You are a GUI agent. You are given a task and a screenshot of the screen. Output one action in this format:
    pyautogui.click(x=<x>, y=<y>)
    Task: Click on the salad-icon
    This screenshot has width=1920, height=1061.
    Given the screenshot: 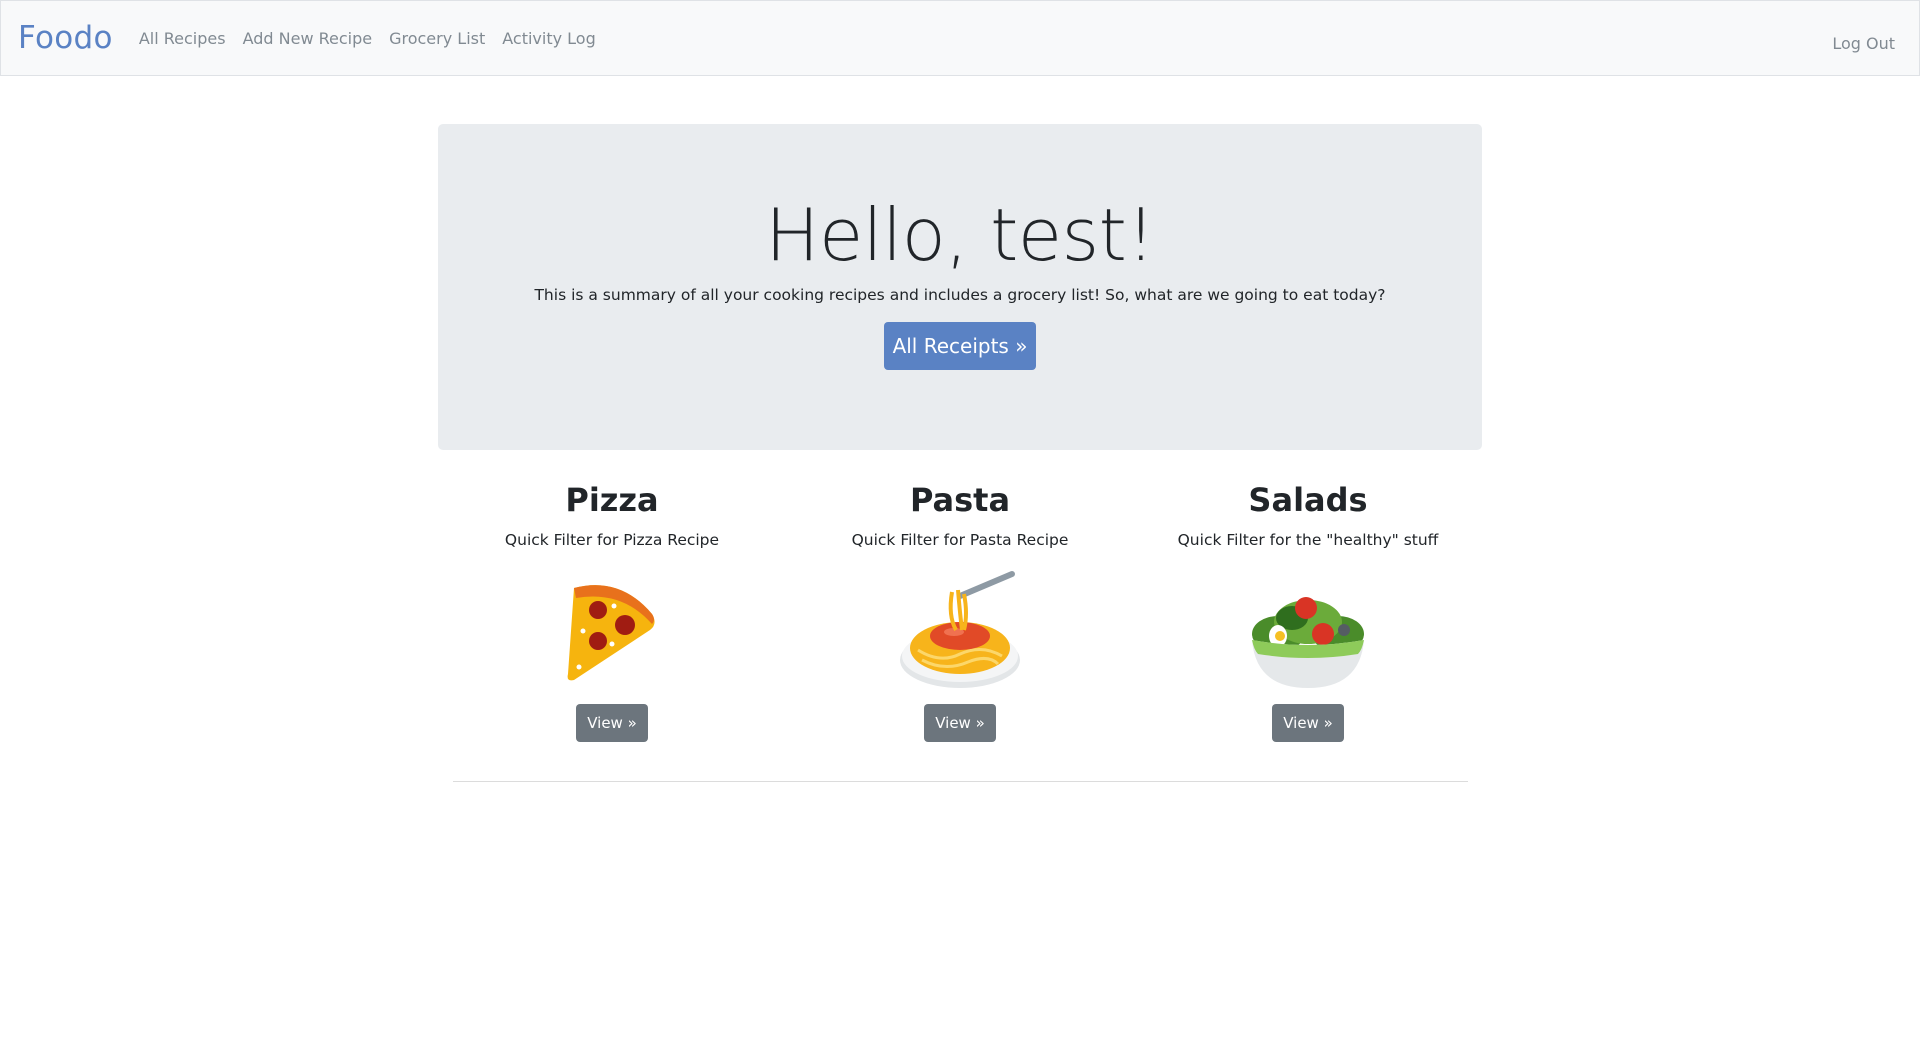 What is the action you would take?
    pyautogui.click(x=1308, y=630)
    